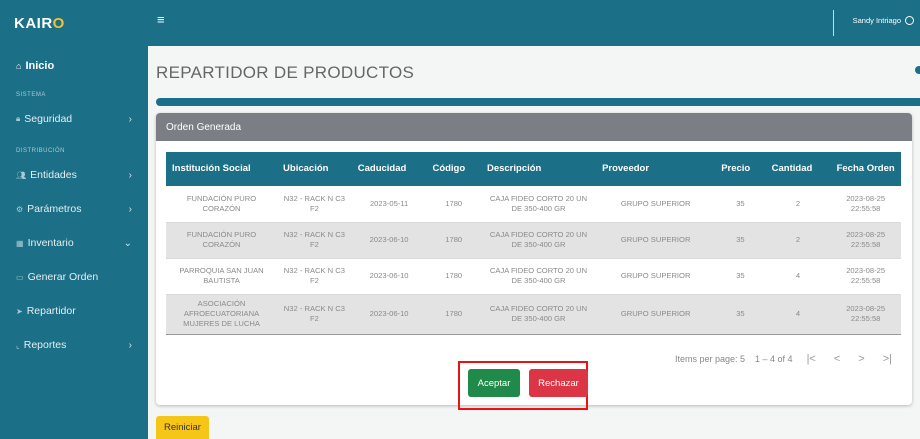 The height and width of the screenshot is (439, 920). I want to click on table-cell: 2, so click(798, 240).